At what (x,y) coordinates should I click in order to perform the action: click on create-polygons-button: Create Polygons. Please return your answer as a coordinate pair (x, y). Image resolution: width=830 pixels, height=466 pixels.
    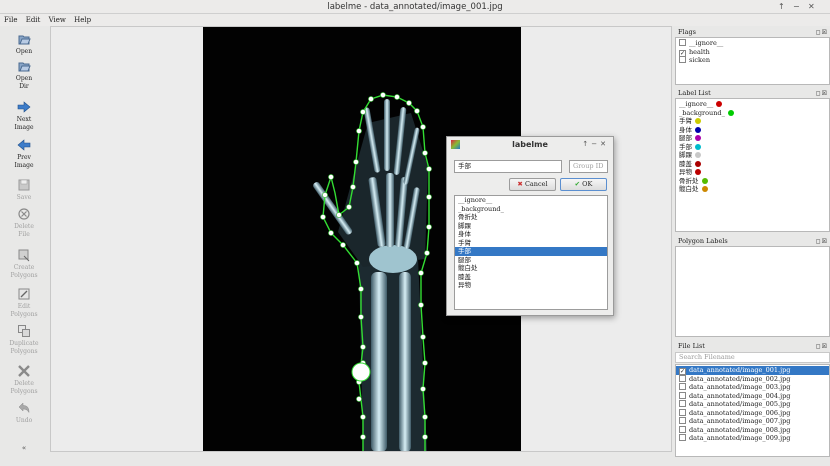
    Looking at the image, I should click on (24, 263).